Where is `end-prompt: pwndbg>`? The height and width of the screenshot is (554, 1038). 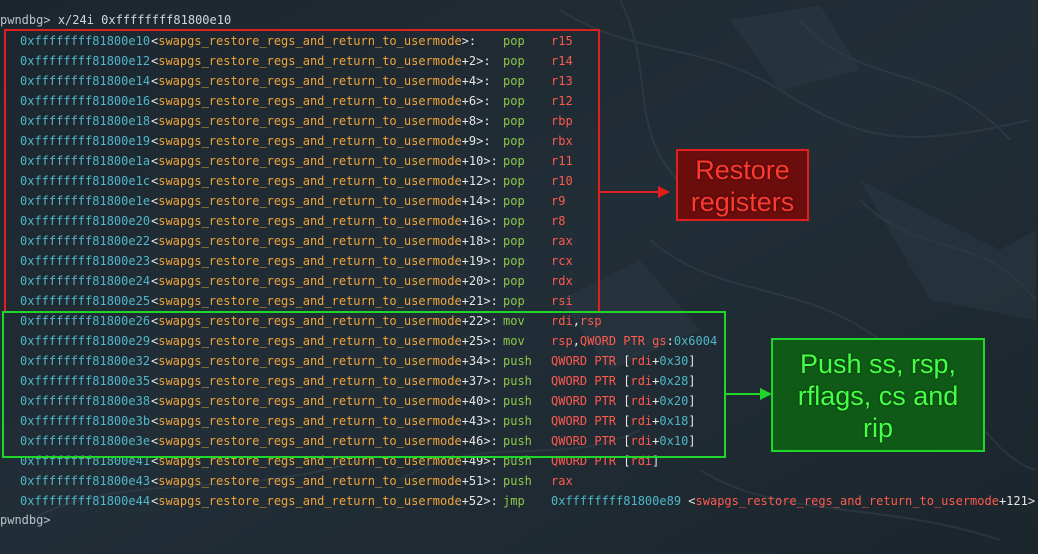
end-prompt: pwndbg> is located at coordinates (25, 520).